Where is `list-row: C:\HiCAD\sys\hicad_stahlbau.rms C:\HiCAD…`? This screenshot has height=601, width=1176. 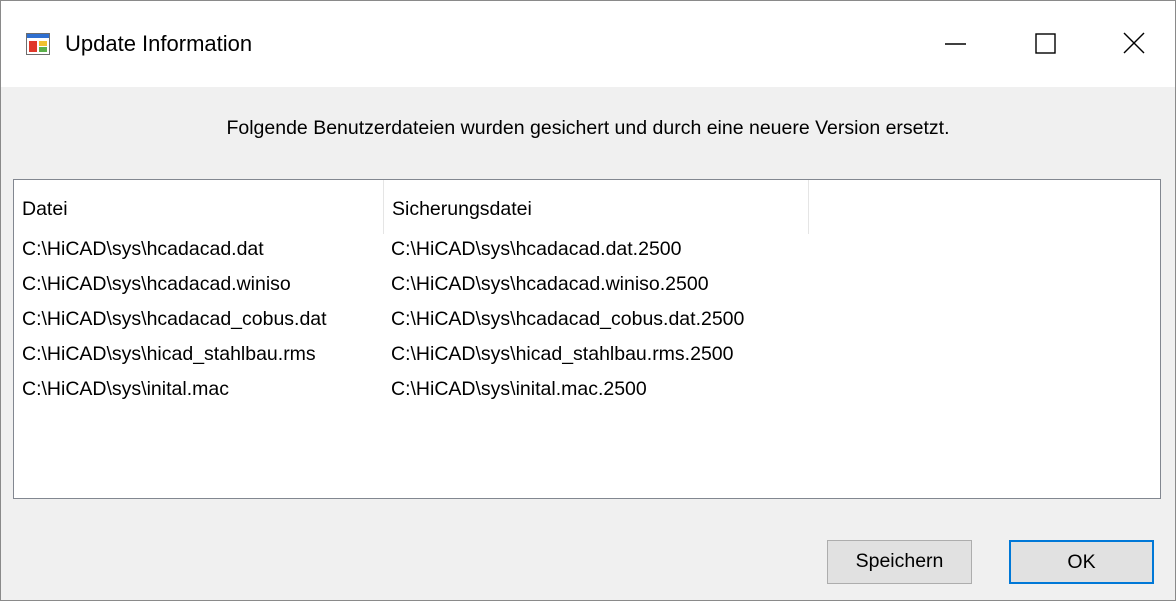
list-row: C:\HiCAD\sys\hicad_stahlbau.rms C:\HiCAD… is located at coordinates (587, 356).